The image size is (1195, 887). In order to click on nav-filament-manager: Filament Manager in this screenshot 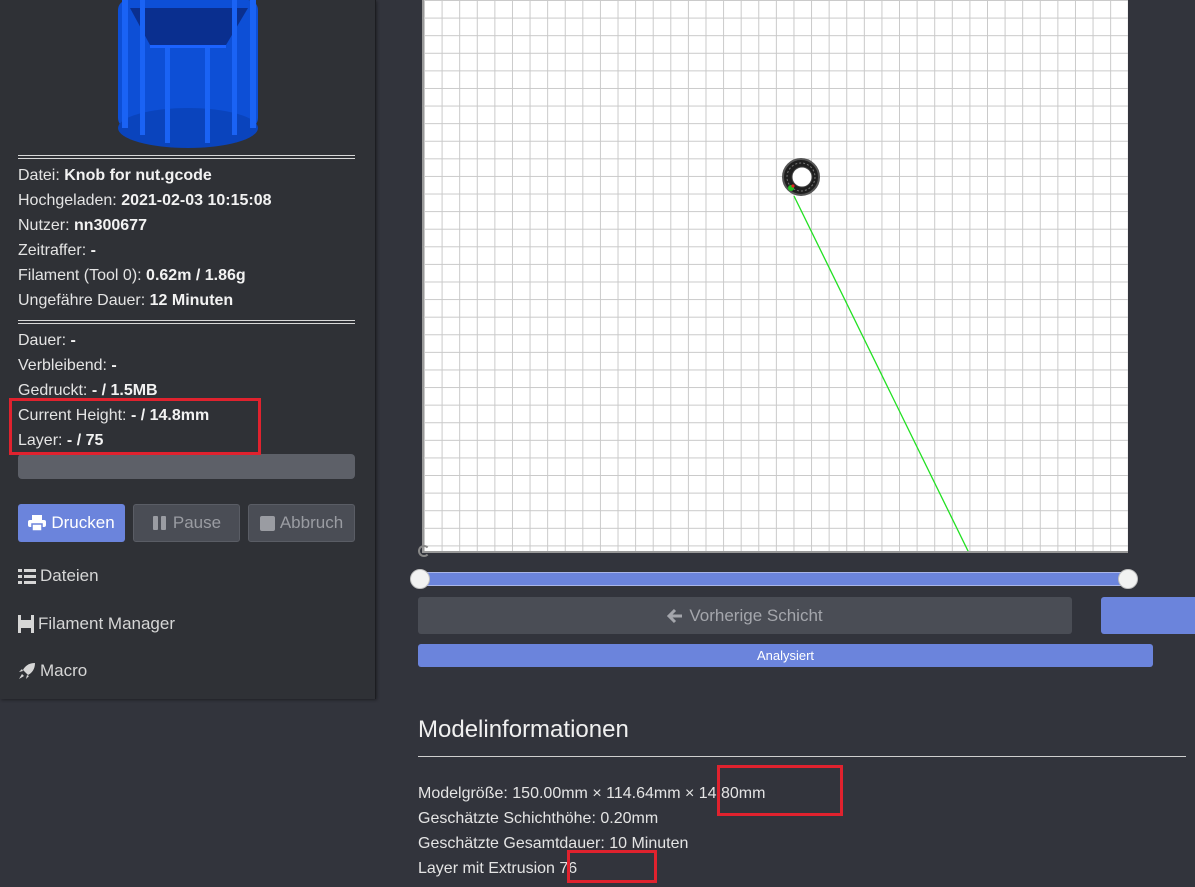, I will do `click(96, 624)`.